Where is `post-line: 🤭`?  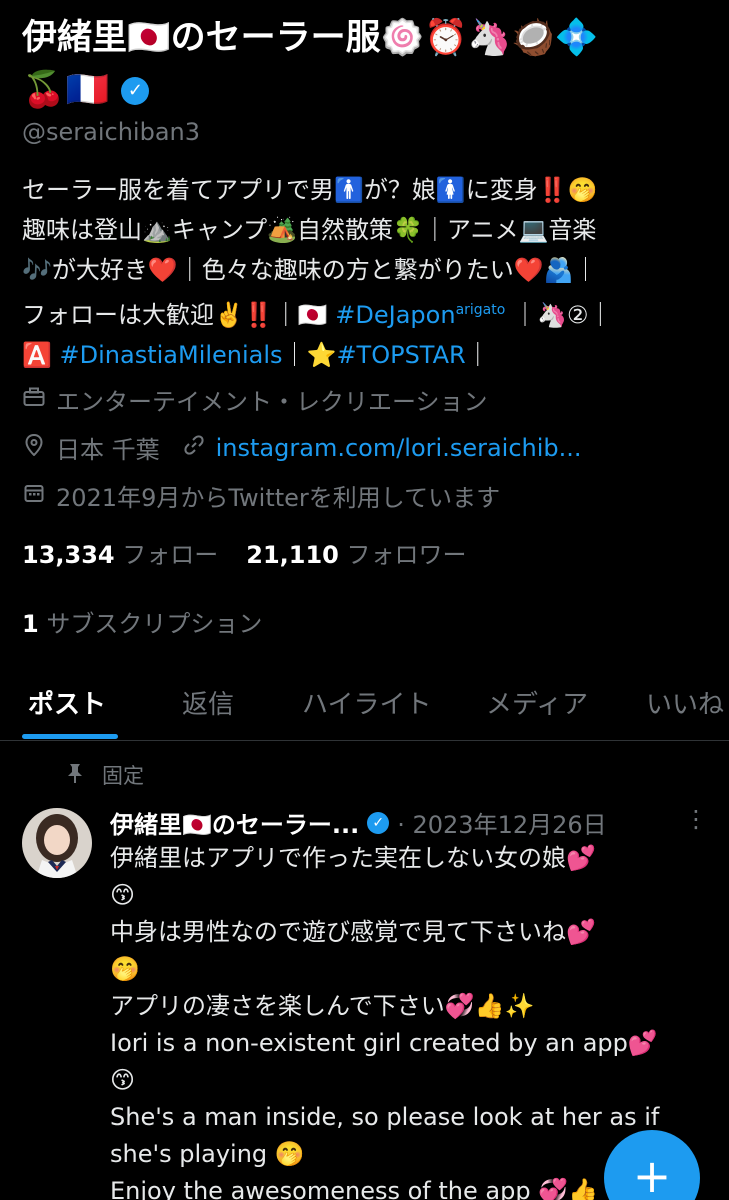 post-line: 🤭 is located at coordinates (125, 969).